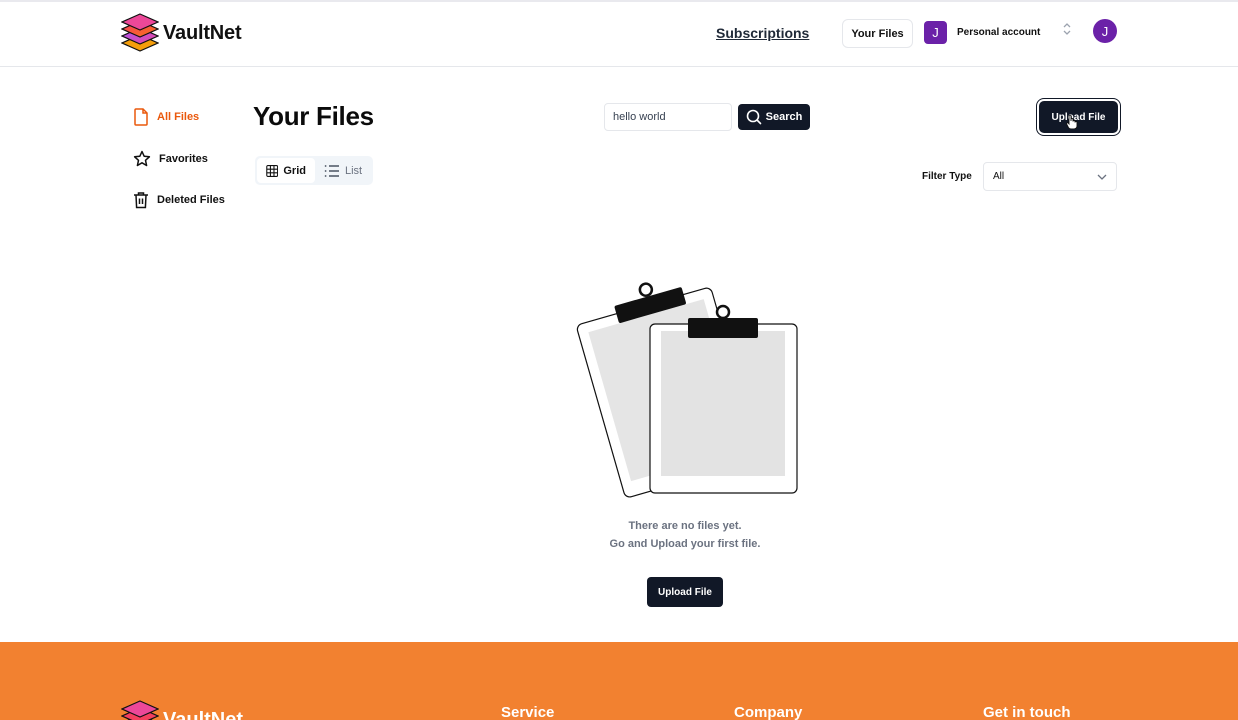  Describe the element at coordinates (142, 158) in the screenshot. I see `star-icon` at that location.